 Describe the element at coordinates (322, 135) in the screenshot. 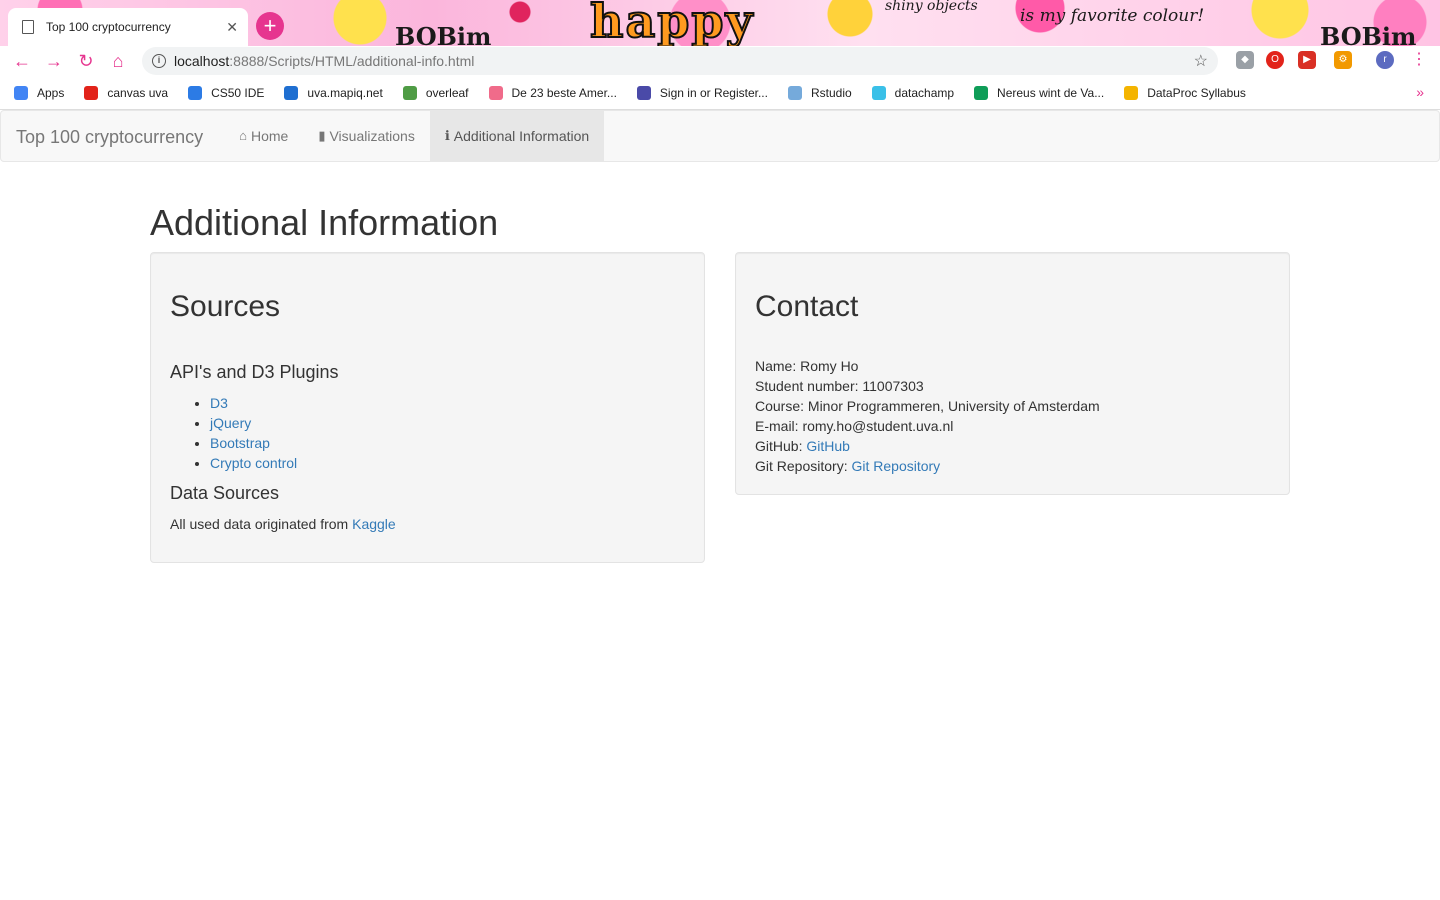

I see `bar-chart-icon: ▮` at that location.